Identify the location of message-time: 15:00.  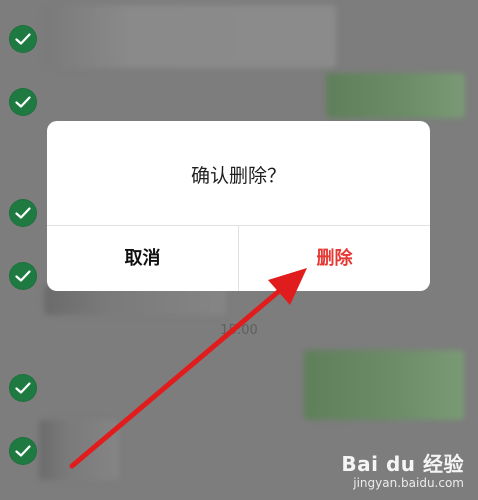
(239, 330).